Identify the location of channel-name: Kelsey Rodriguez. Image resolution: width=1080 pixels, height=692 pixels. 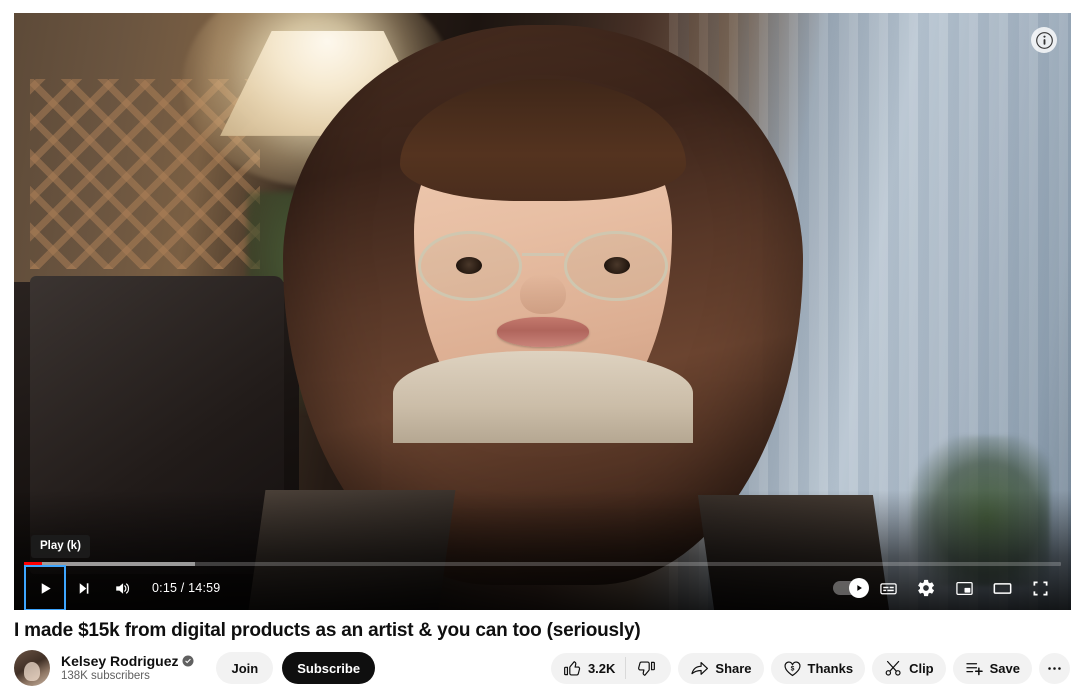
(119, 661).